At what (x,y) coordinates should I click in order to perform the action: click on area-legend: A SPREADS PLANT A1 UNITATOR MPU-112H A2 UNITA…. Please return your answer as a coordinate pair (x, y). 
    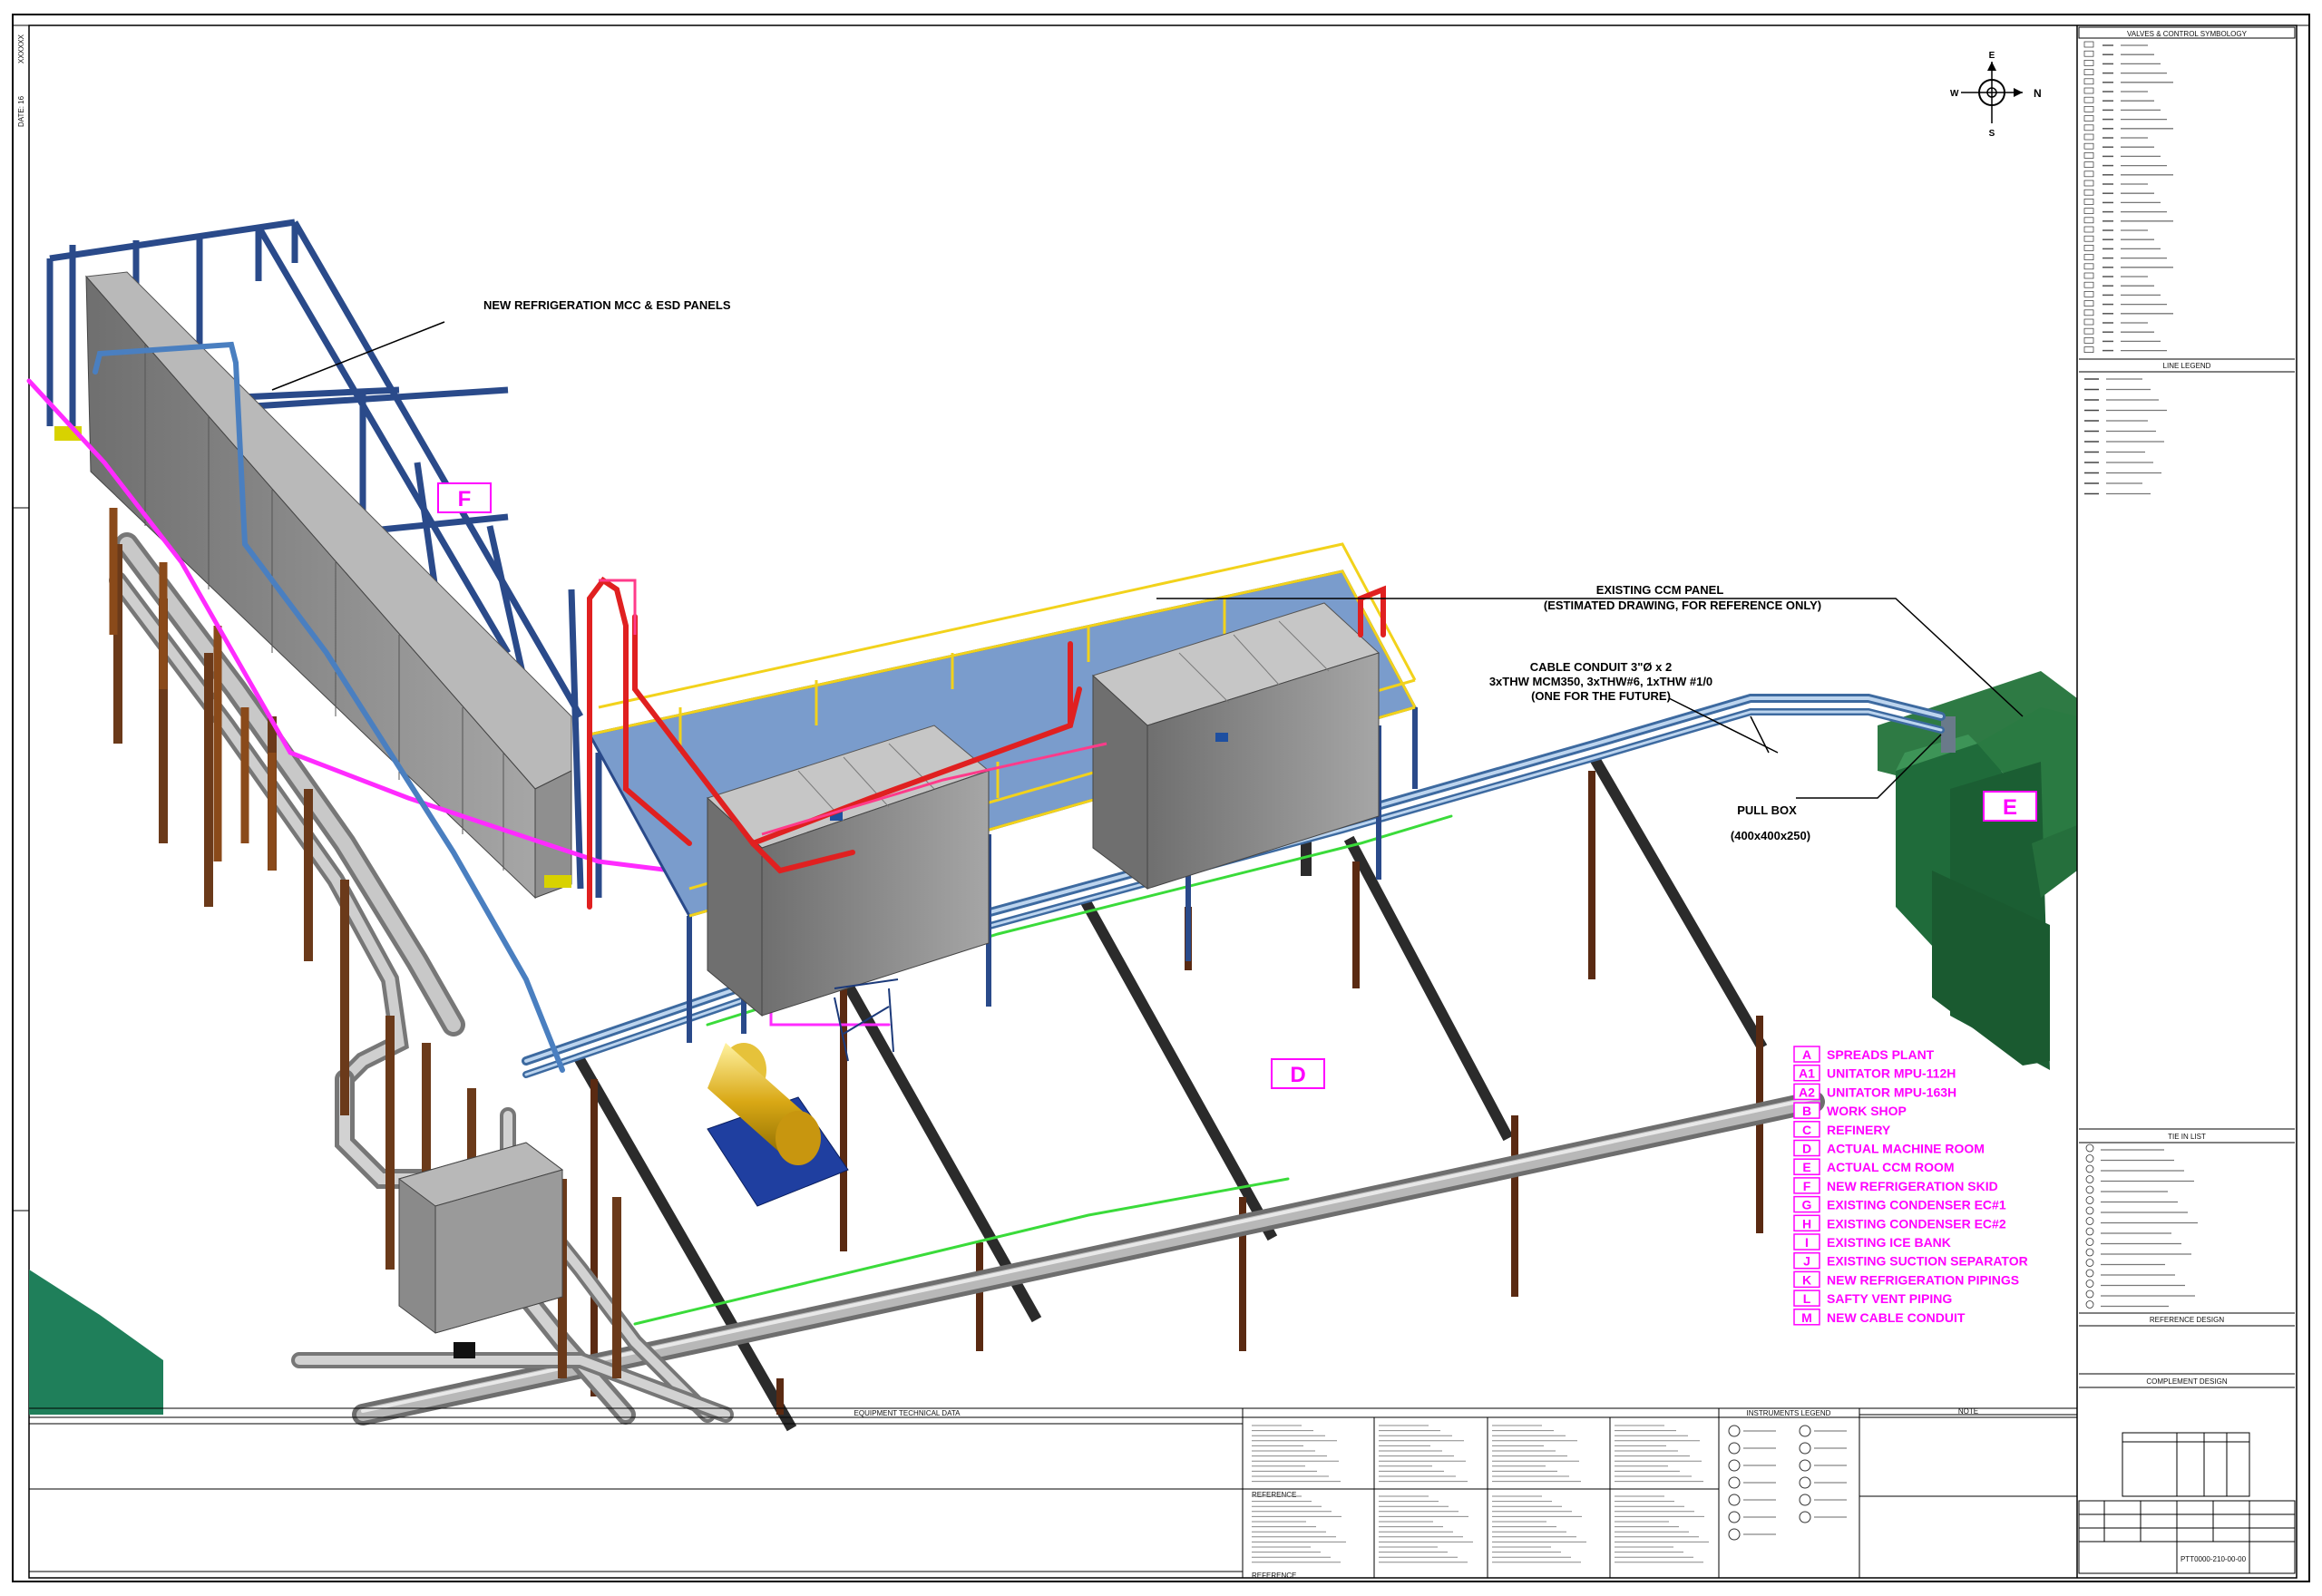
    Looking at the image, I should click on (1911, 1186).